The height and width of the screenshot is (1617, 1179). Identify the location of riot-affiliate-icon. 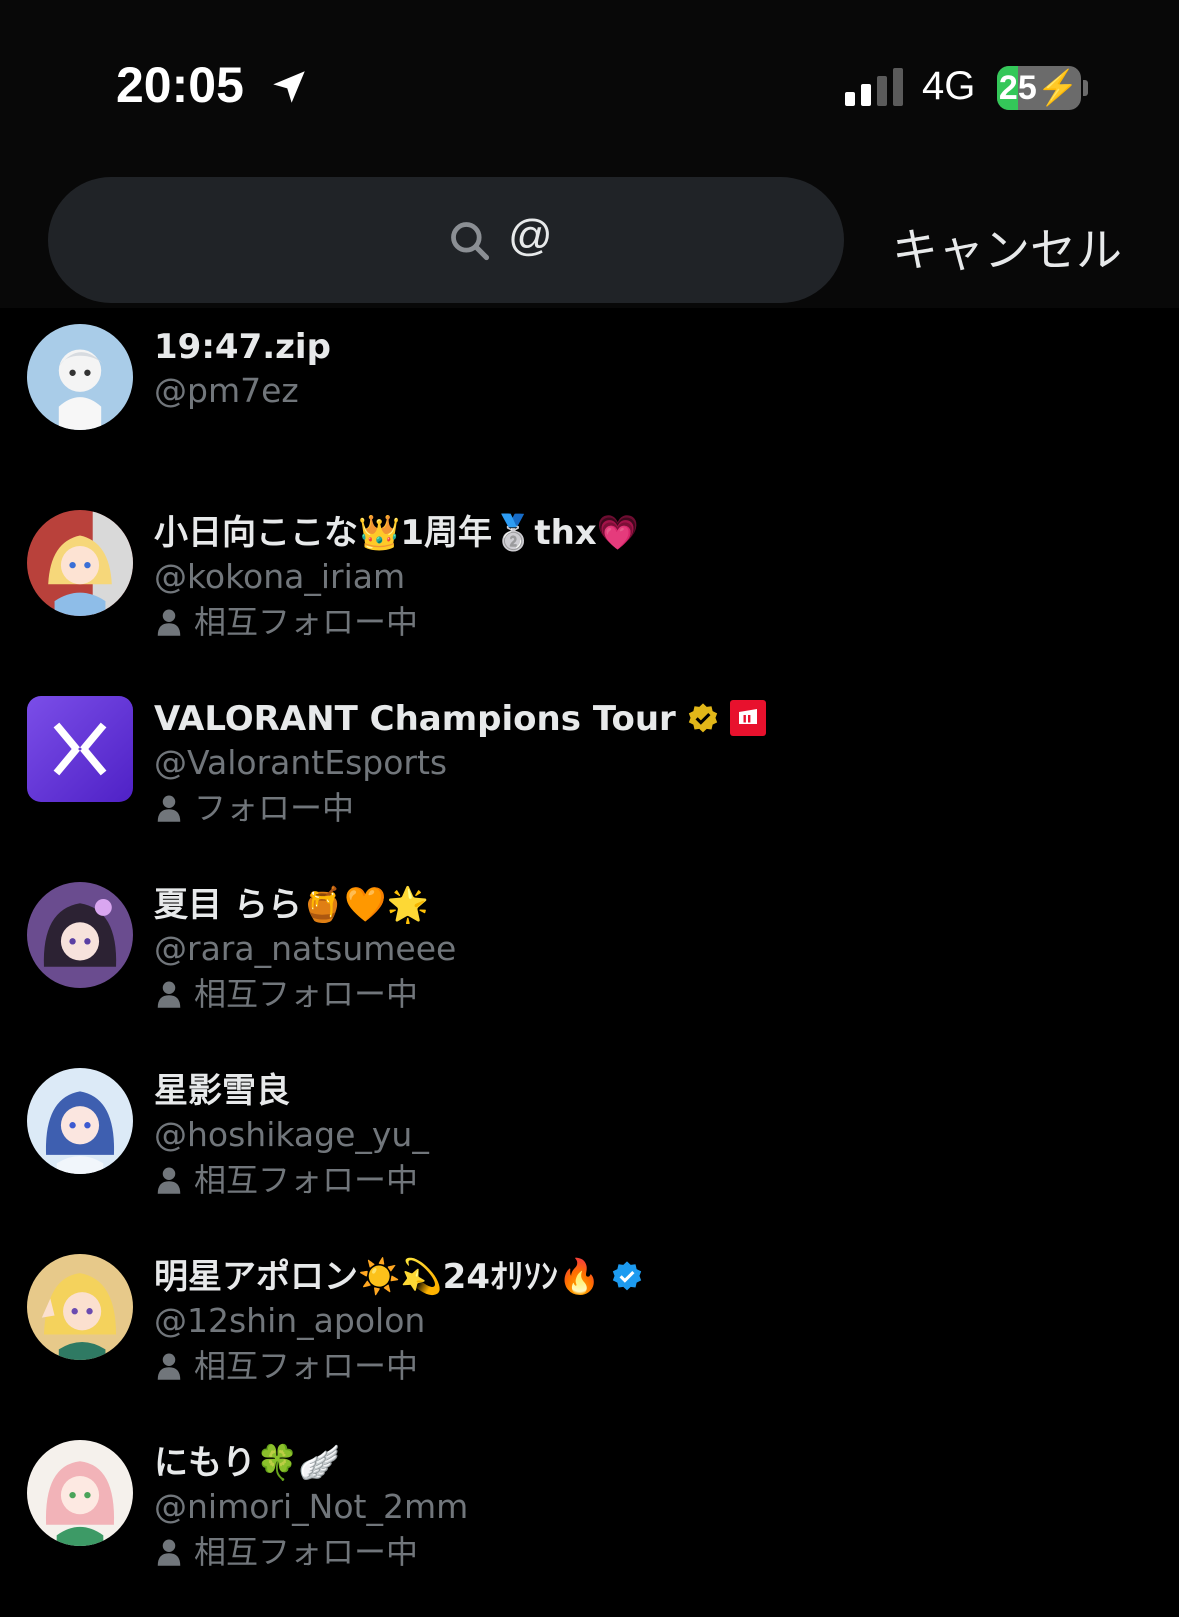
(747, 718).